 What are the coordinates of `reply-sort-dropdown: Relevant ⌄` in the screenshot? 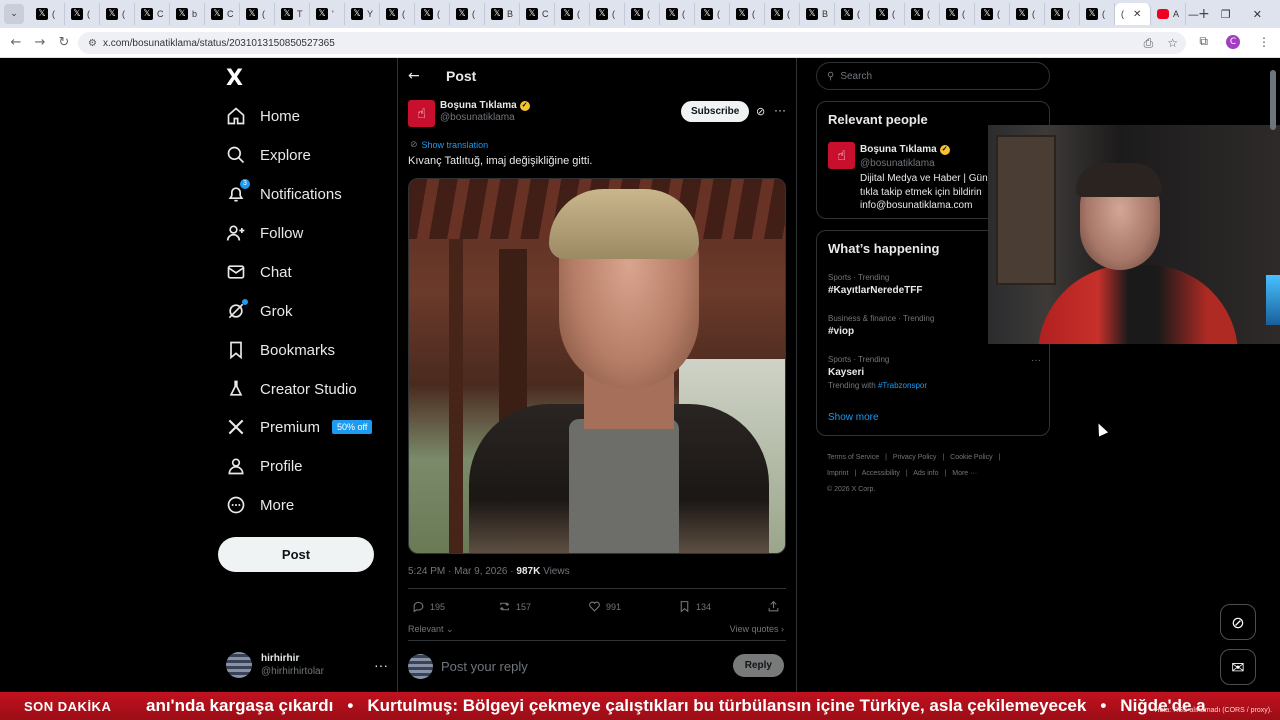 It's located at (431, 629).